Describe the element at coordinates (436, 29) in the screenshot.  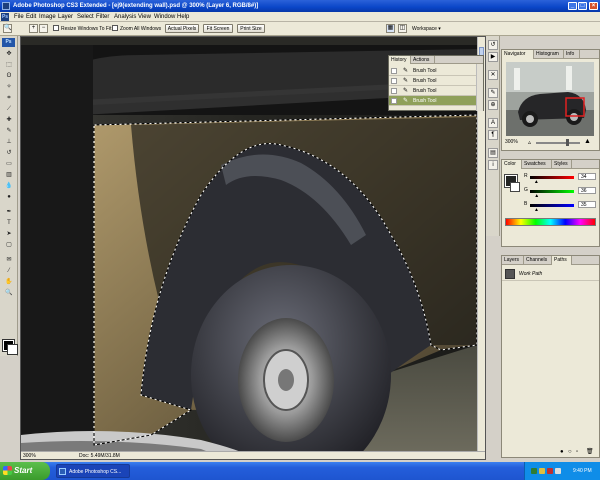
I see `workspace-menu: Workspace ▾` at that location.